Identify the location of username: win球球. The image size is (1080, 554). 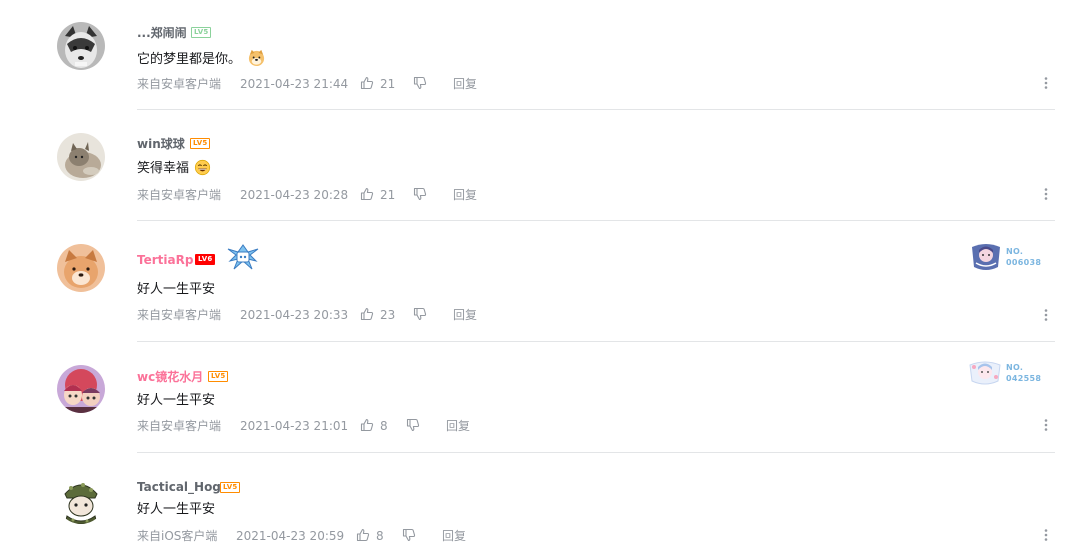
(161, 144).